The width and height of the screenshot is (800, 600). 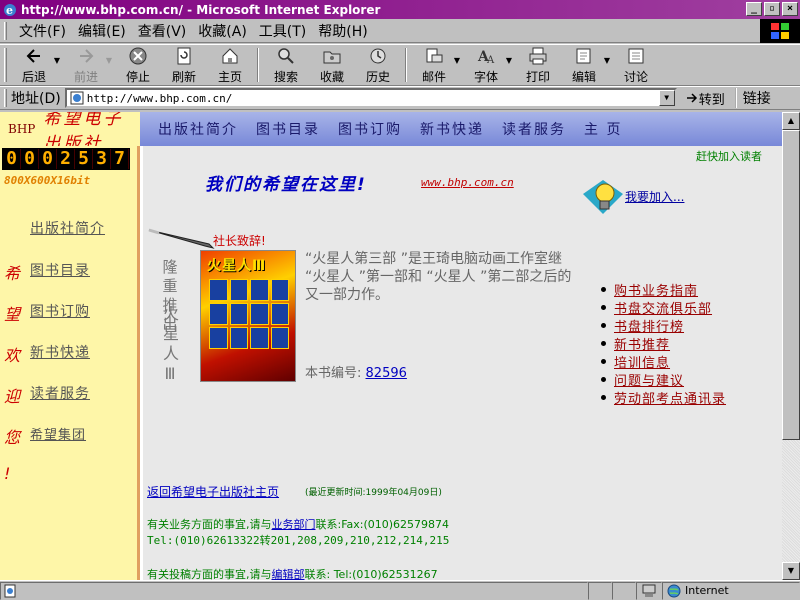 I want to click on status-zone: Internet, so click(x=731, y=590).